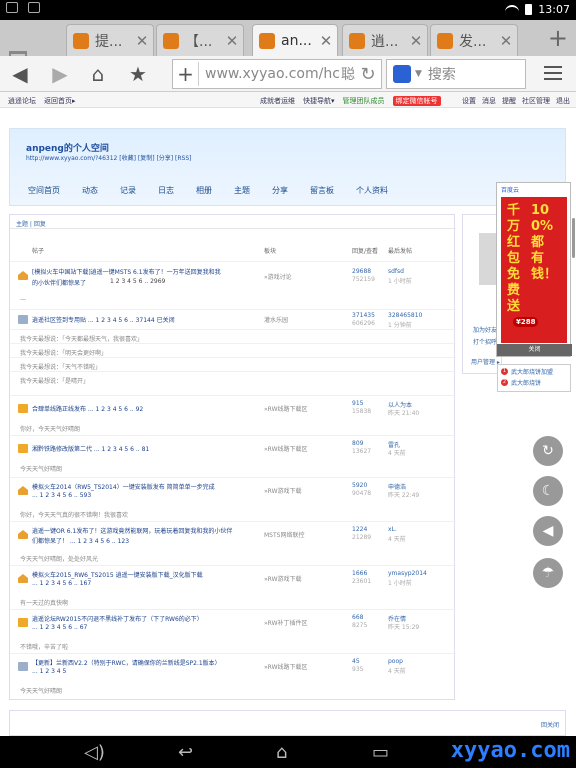  What do you see at coordinates (563, 101) in the screenshot?
I see `logout-link: 退出` at bounding box center [563, 101].